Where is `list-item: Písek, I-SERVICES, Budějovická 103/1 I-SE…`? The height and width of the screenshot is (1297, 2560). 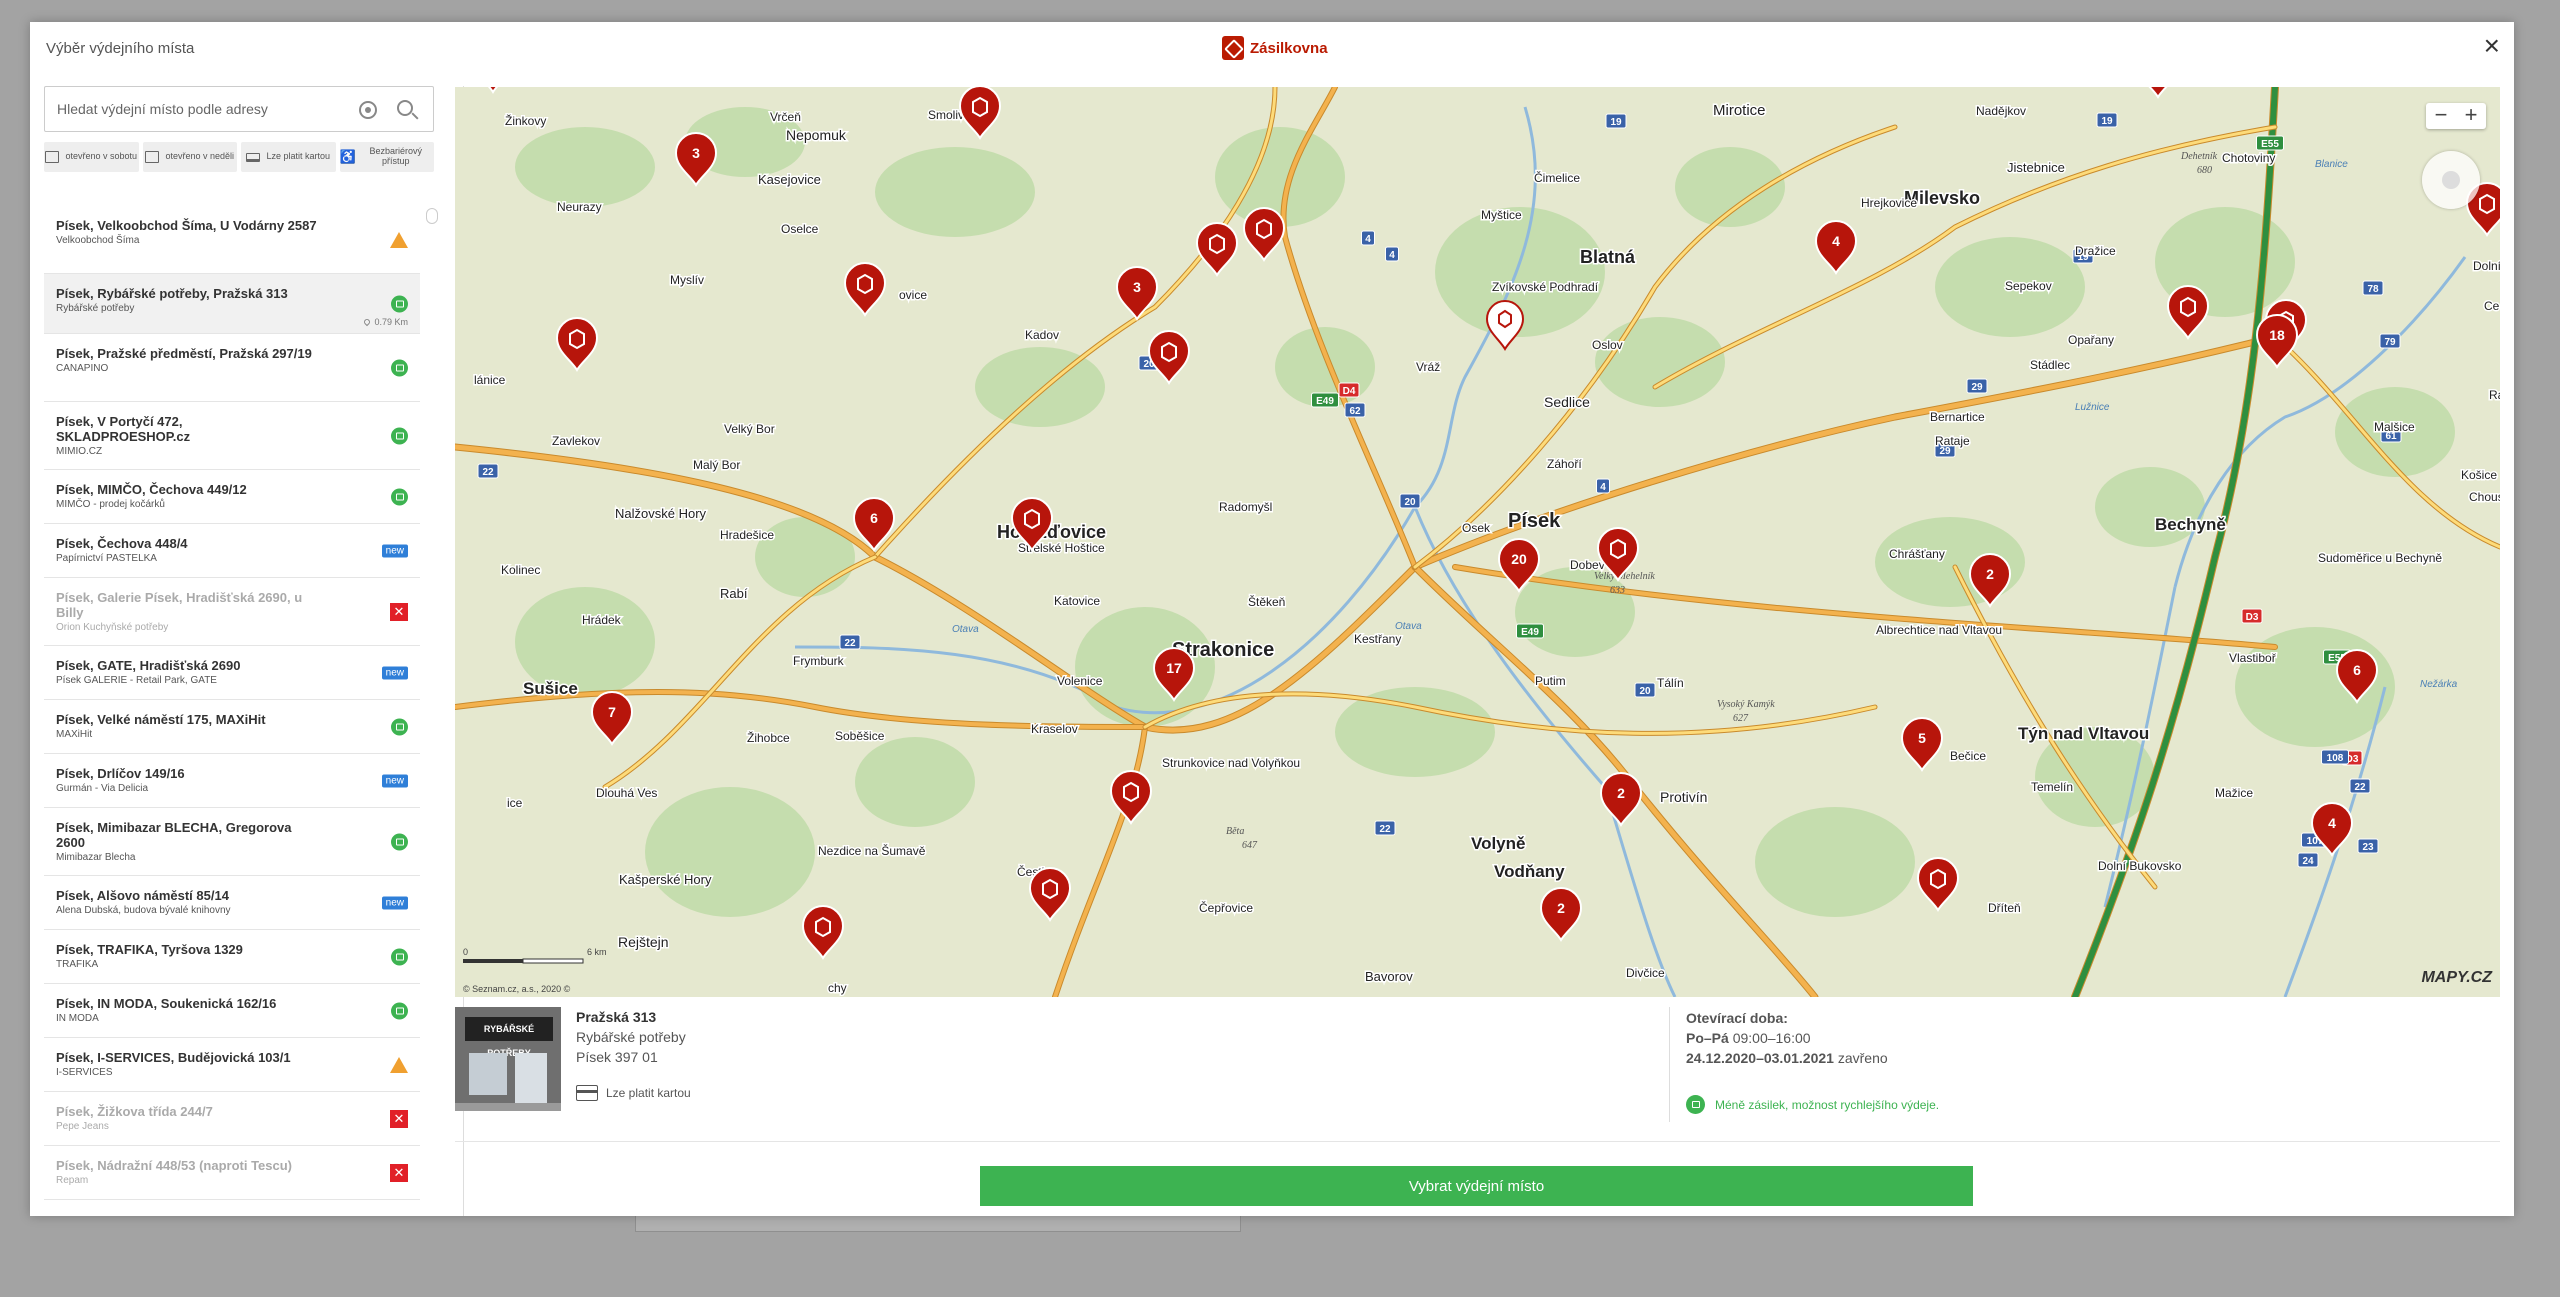 list-item: Písek, I-SERVICES, Budějovická 103/1 I-SE… is located at coordinates (232, 1065).